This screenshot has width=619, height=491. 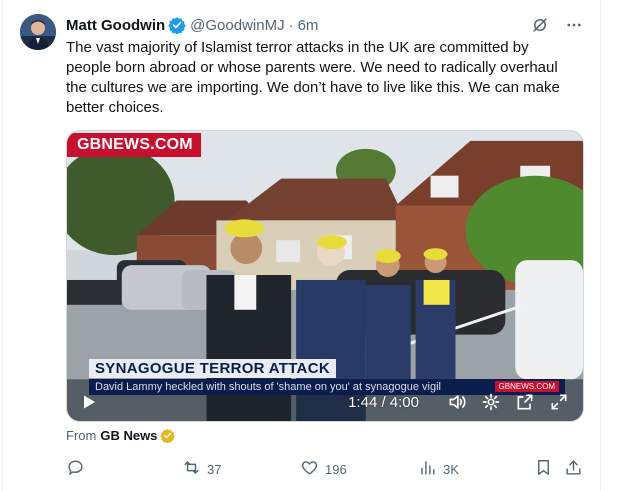 I want to click on retweet-icon, so click(x=191, y=469).